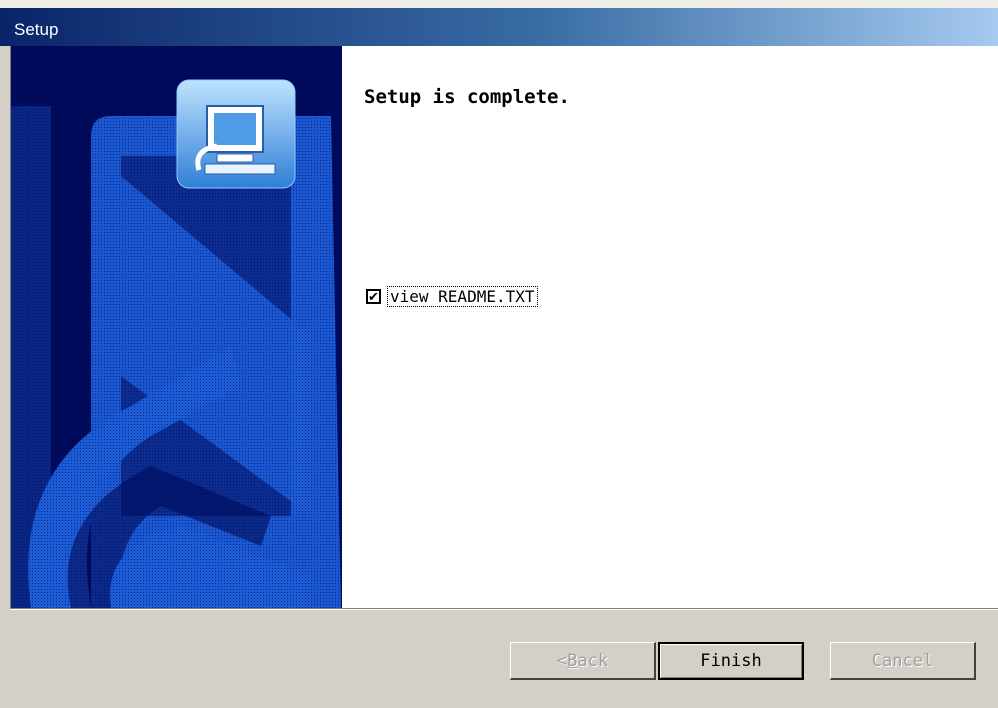 Image resolution: width=998 pixels, height=708 pixels. Describe the element at coordinates (236, 134) in the screenshot. I see `computer-icon` at that location.